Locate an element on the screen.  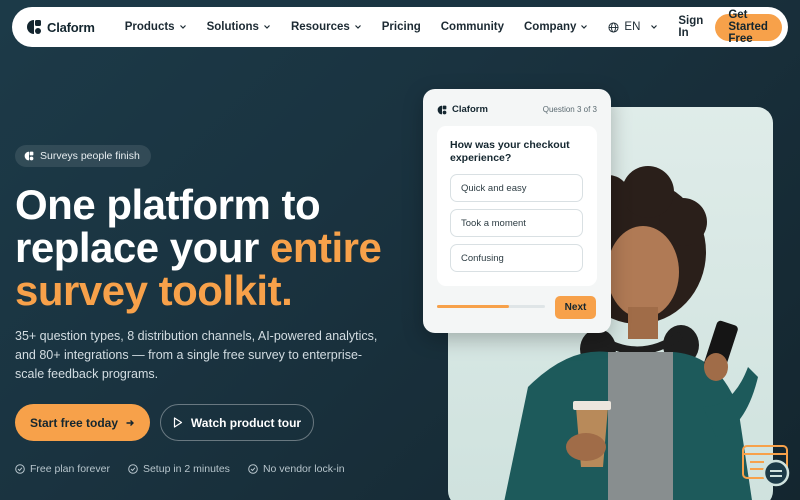
headline-line-1: One platform to is located at coordinates (168, 204).